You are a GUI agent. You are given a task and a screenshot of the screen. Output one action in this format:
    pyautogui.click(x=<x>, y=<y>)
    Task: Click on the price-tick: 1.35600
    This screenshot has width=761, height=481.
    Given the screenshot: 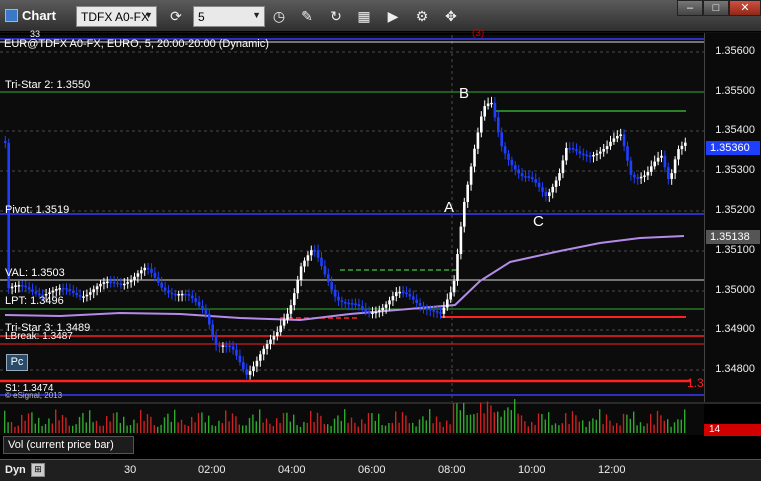 What is the action you would take?
    pyautogui.click(x=735, y=51)
    